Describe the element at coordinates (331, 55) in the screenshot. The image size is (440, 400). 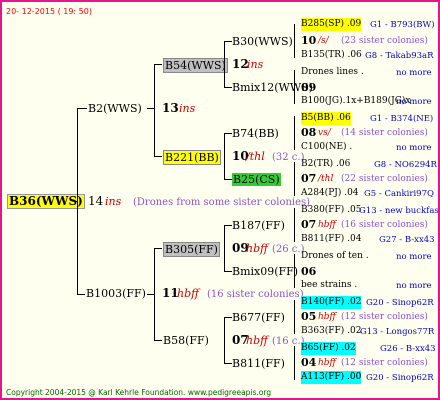
I see `gen4-bot-0: B135(TR) .06` at that location.